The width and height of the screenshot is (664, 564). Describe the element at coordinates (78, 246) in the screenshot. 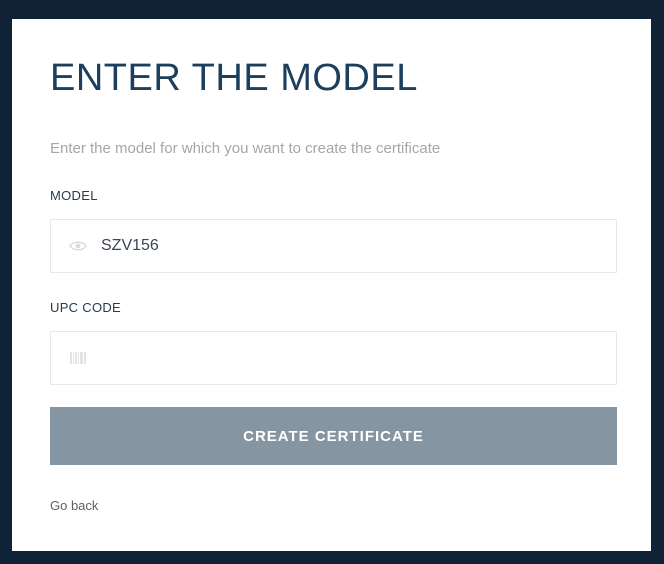

I see `eye-icon` at that location.